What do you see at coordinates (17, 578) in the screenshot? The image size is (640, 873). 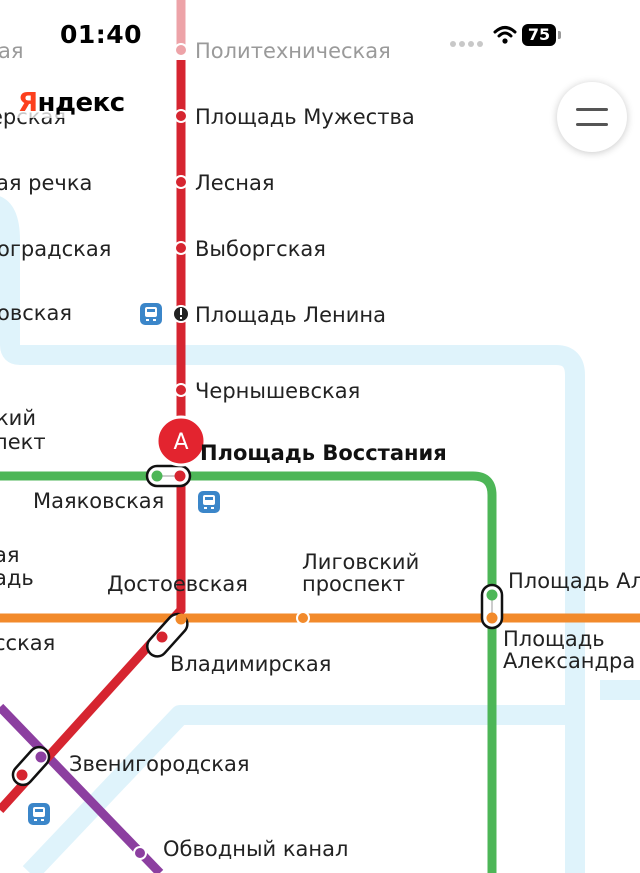 I see `station-label-left-9: адь` at bounding box center [17, 578].